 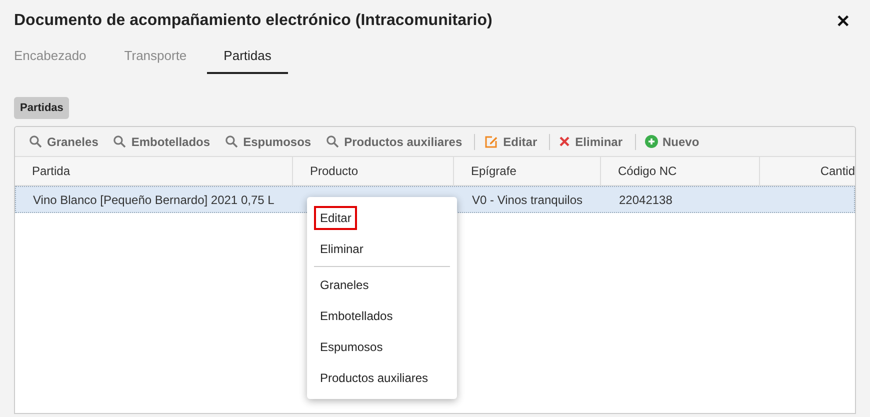 I want to click on edit-icon, so click(x=491, y=141).